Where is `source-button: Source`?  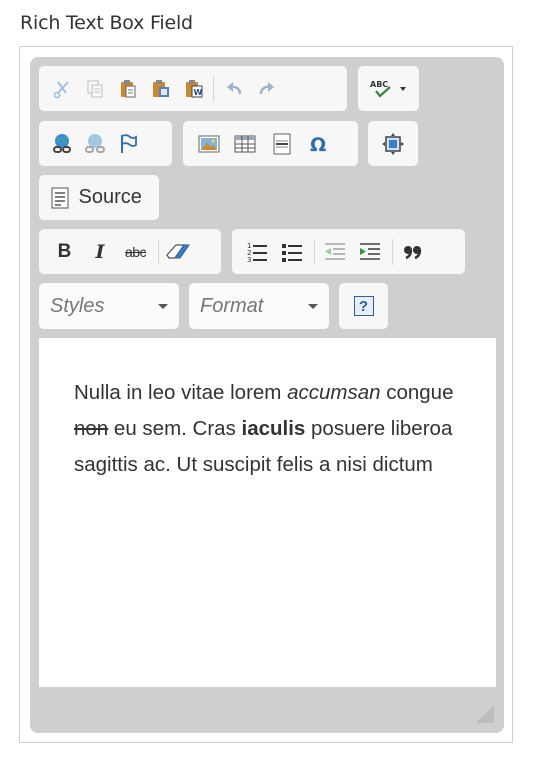
source-button: Source is located at coordinates (96, 198).